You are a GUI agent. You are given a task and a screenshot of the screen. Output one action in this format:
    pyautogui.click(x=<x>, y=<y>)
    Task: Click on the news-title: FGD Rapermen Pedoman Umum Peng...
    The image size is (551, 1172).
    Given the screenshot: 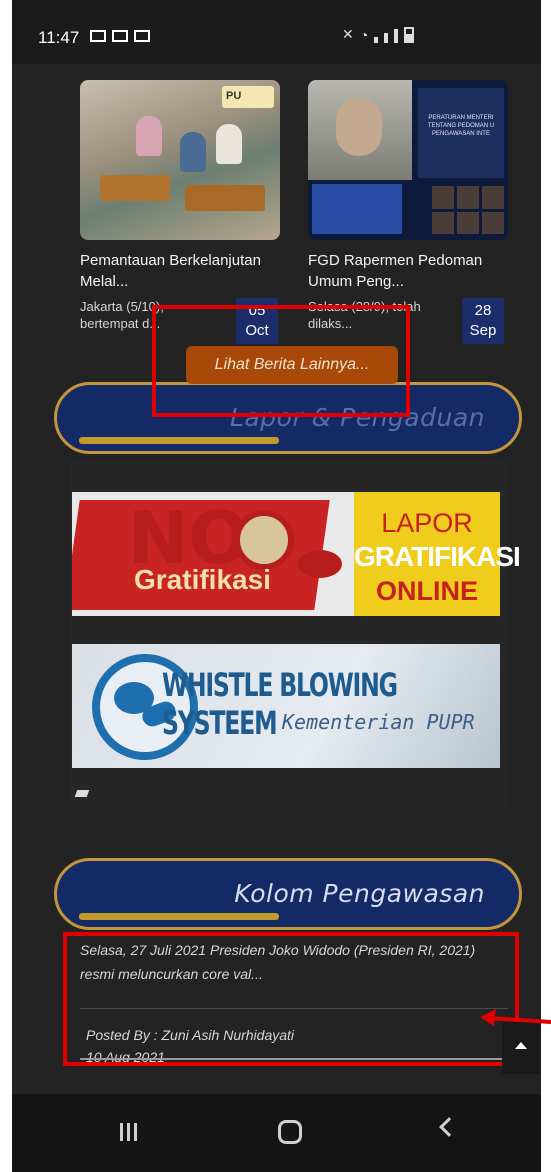 What is the action you would take?
    pyautogui.click(x=408, y=271)
    